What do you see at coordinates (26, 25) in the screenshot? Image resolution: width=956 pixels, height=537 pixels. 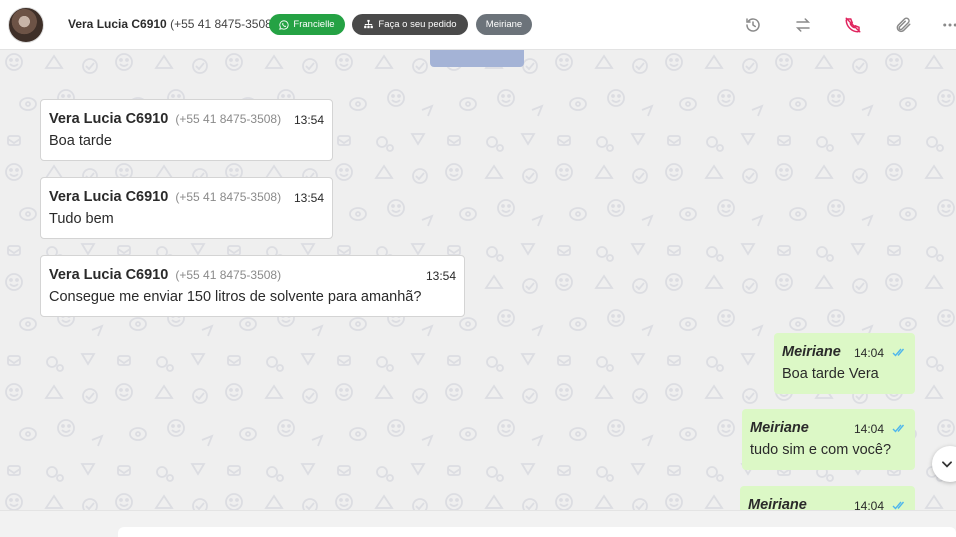 I see `contact-avatar` at bounding box center [26, 25].